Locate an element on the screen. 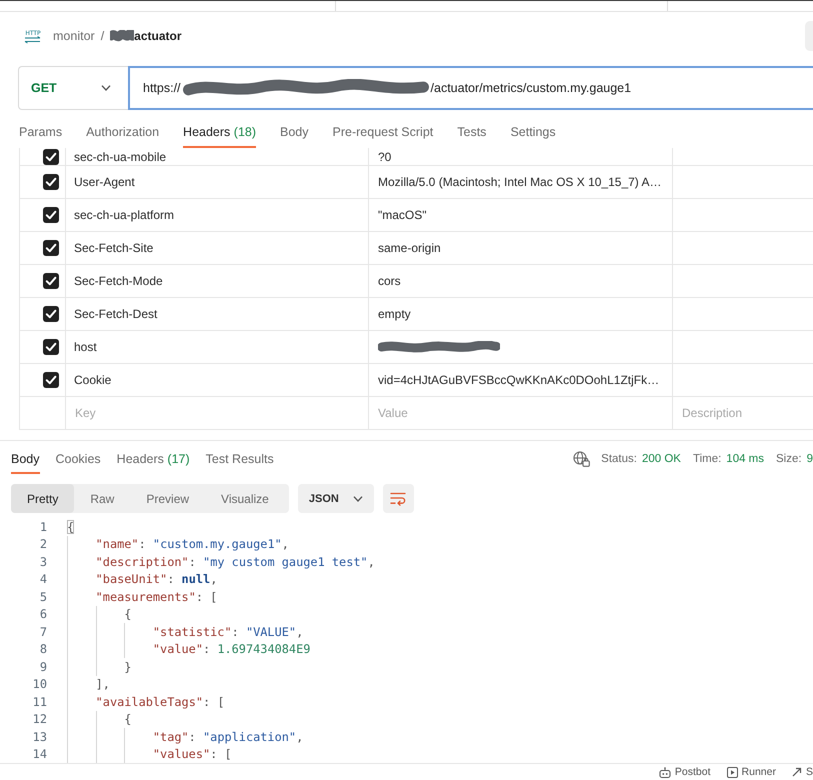 The width and height of the screenshot is (813, 780). header-value: same-origin is located at coordinates (409, 248).